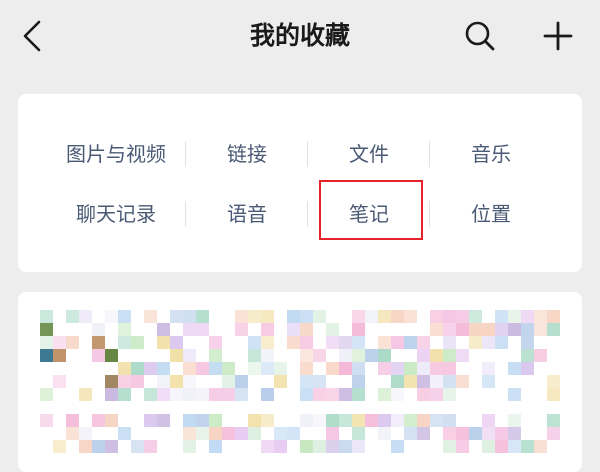 The image size is (600, 472). Describe the element at coordinates (299, 35) in the screenshot. I see `page-title: 我的收藏` at that location.